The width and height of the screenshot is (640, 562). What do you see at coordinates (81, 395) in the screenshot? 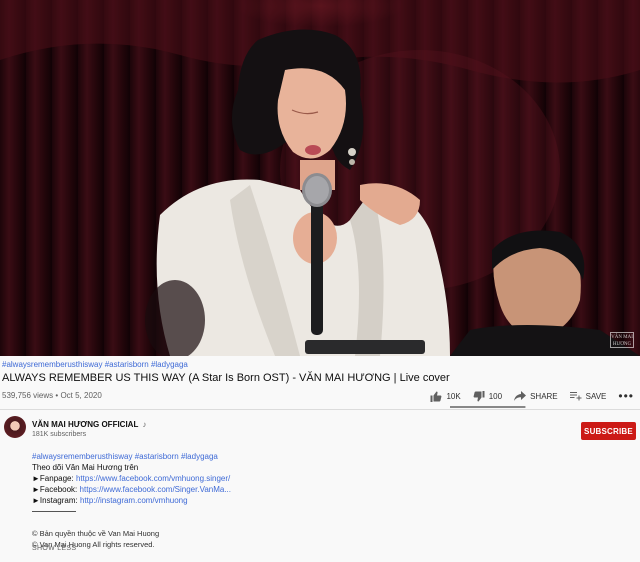
I see `upload-date: Oct 5, 2020` at bounding box center [81, 395].